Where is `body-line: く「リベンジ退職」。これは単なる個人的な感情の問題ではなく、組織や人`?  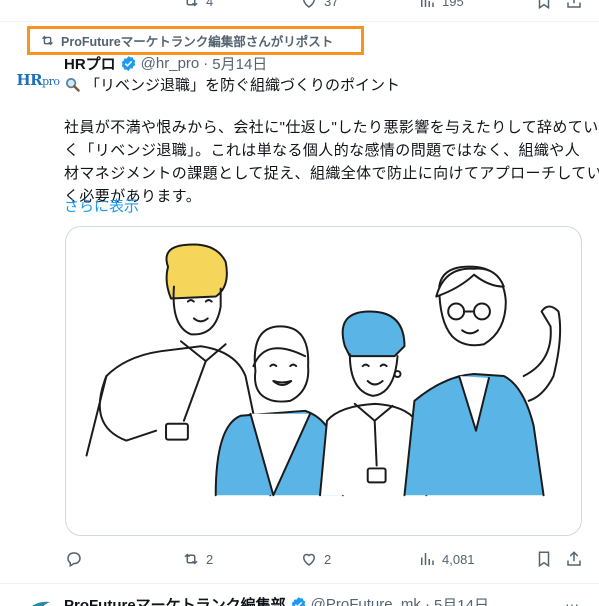 body-line: く「リベンジ退職」。これは単なる個人的な感情の問題ではなく、組織や人 is located at coordinates (322, 150).